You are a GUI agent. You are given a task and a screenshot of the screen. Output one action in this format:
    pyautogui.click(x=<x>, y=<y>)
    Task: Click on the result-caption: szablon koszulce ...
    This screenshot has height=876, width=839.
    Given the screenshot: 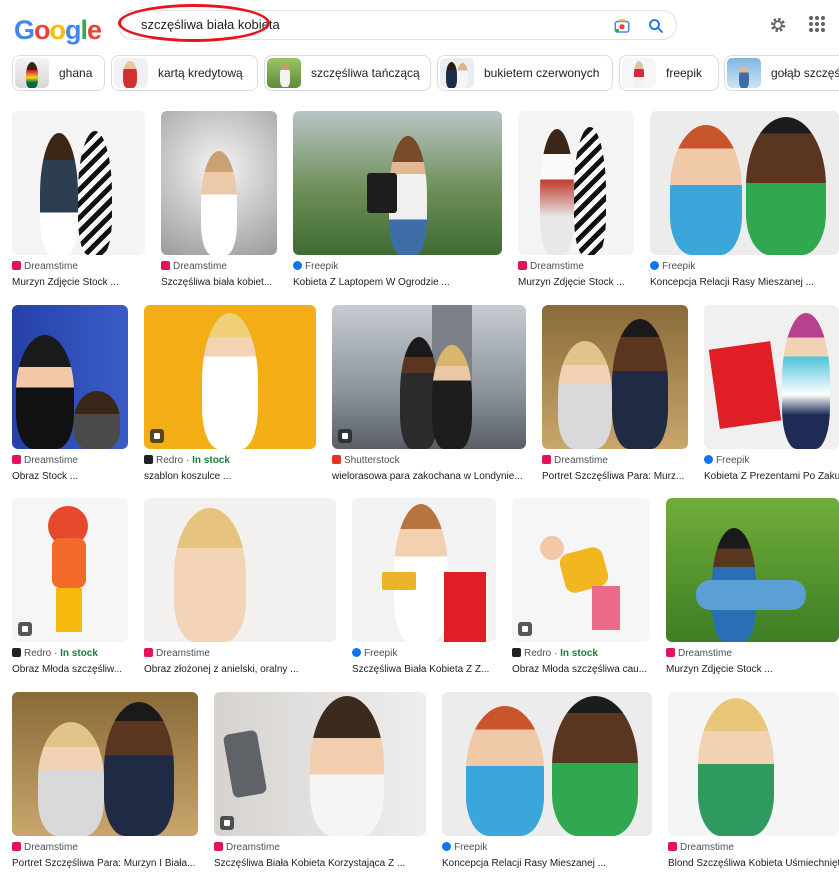 What is the action you would take?
    pyautogui.click(x=230, y=476)
    